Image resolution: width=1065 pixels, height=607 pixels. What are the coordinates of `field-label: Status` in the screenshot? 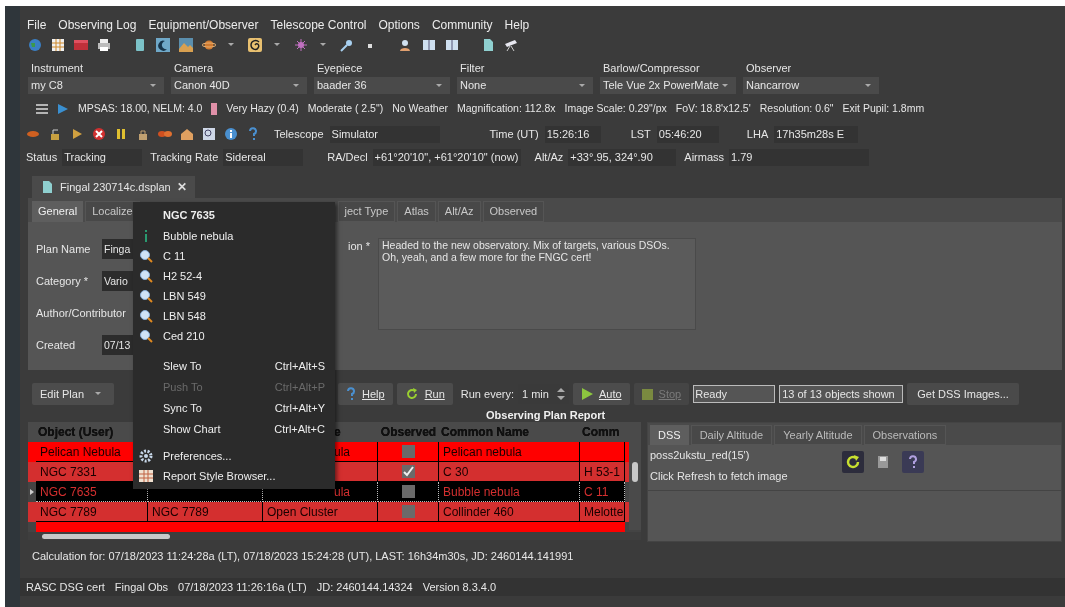 It's located at (42, 157).